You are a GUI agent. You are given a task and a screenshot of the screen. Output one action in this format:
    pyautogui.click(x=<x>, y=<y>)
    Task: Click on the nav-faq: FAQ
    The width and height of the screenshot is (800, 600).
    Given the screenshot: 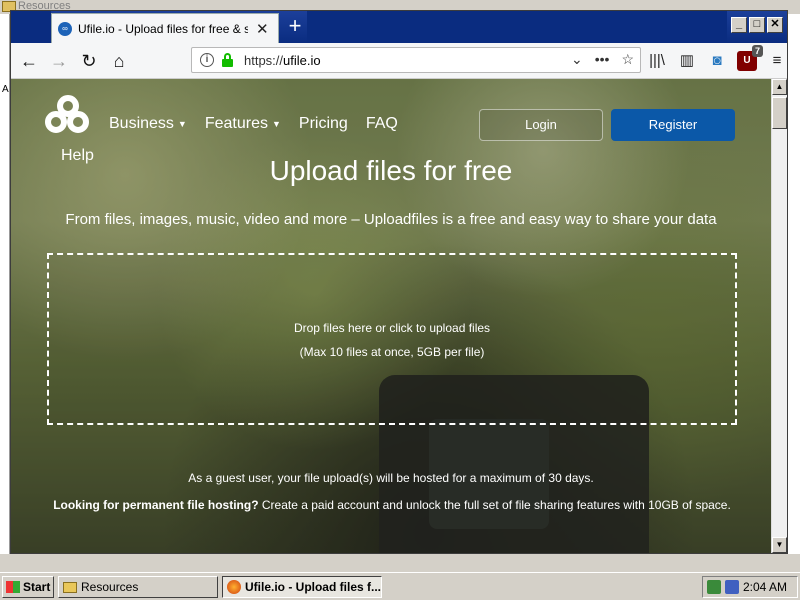 What is the action you would take?
    pyautogui.click(x=382, y=124)
    